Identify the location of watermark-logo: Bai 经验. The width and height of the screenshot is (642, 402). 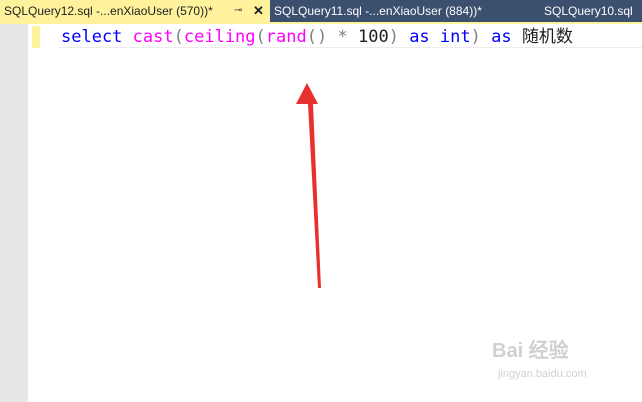
(530, 351).